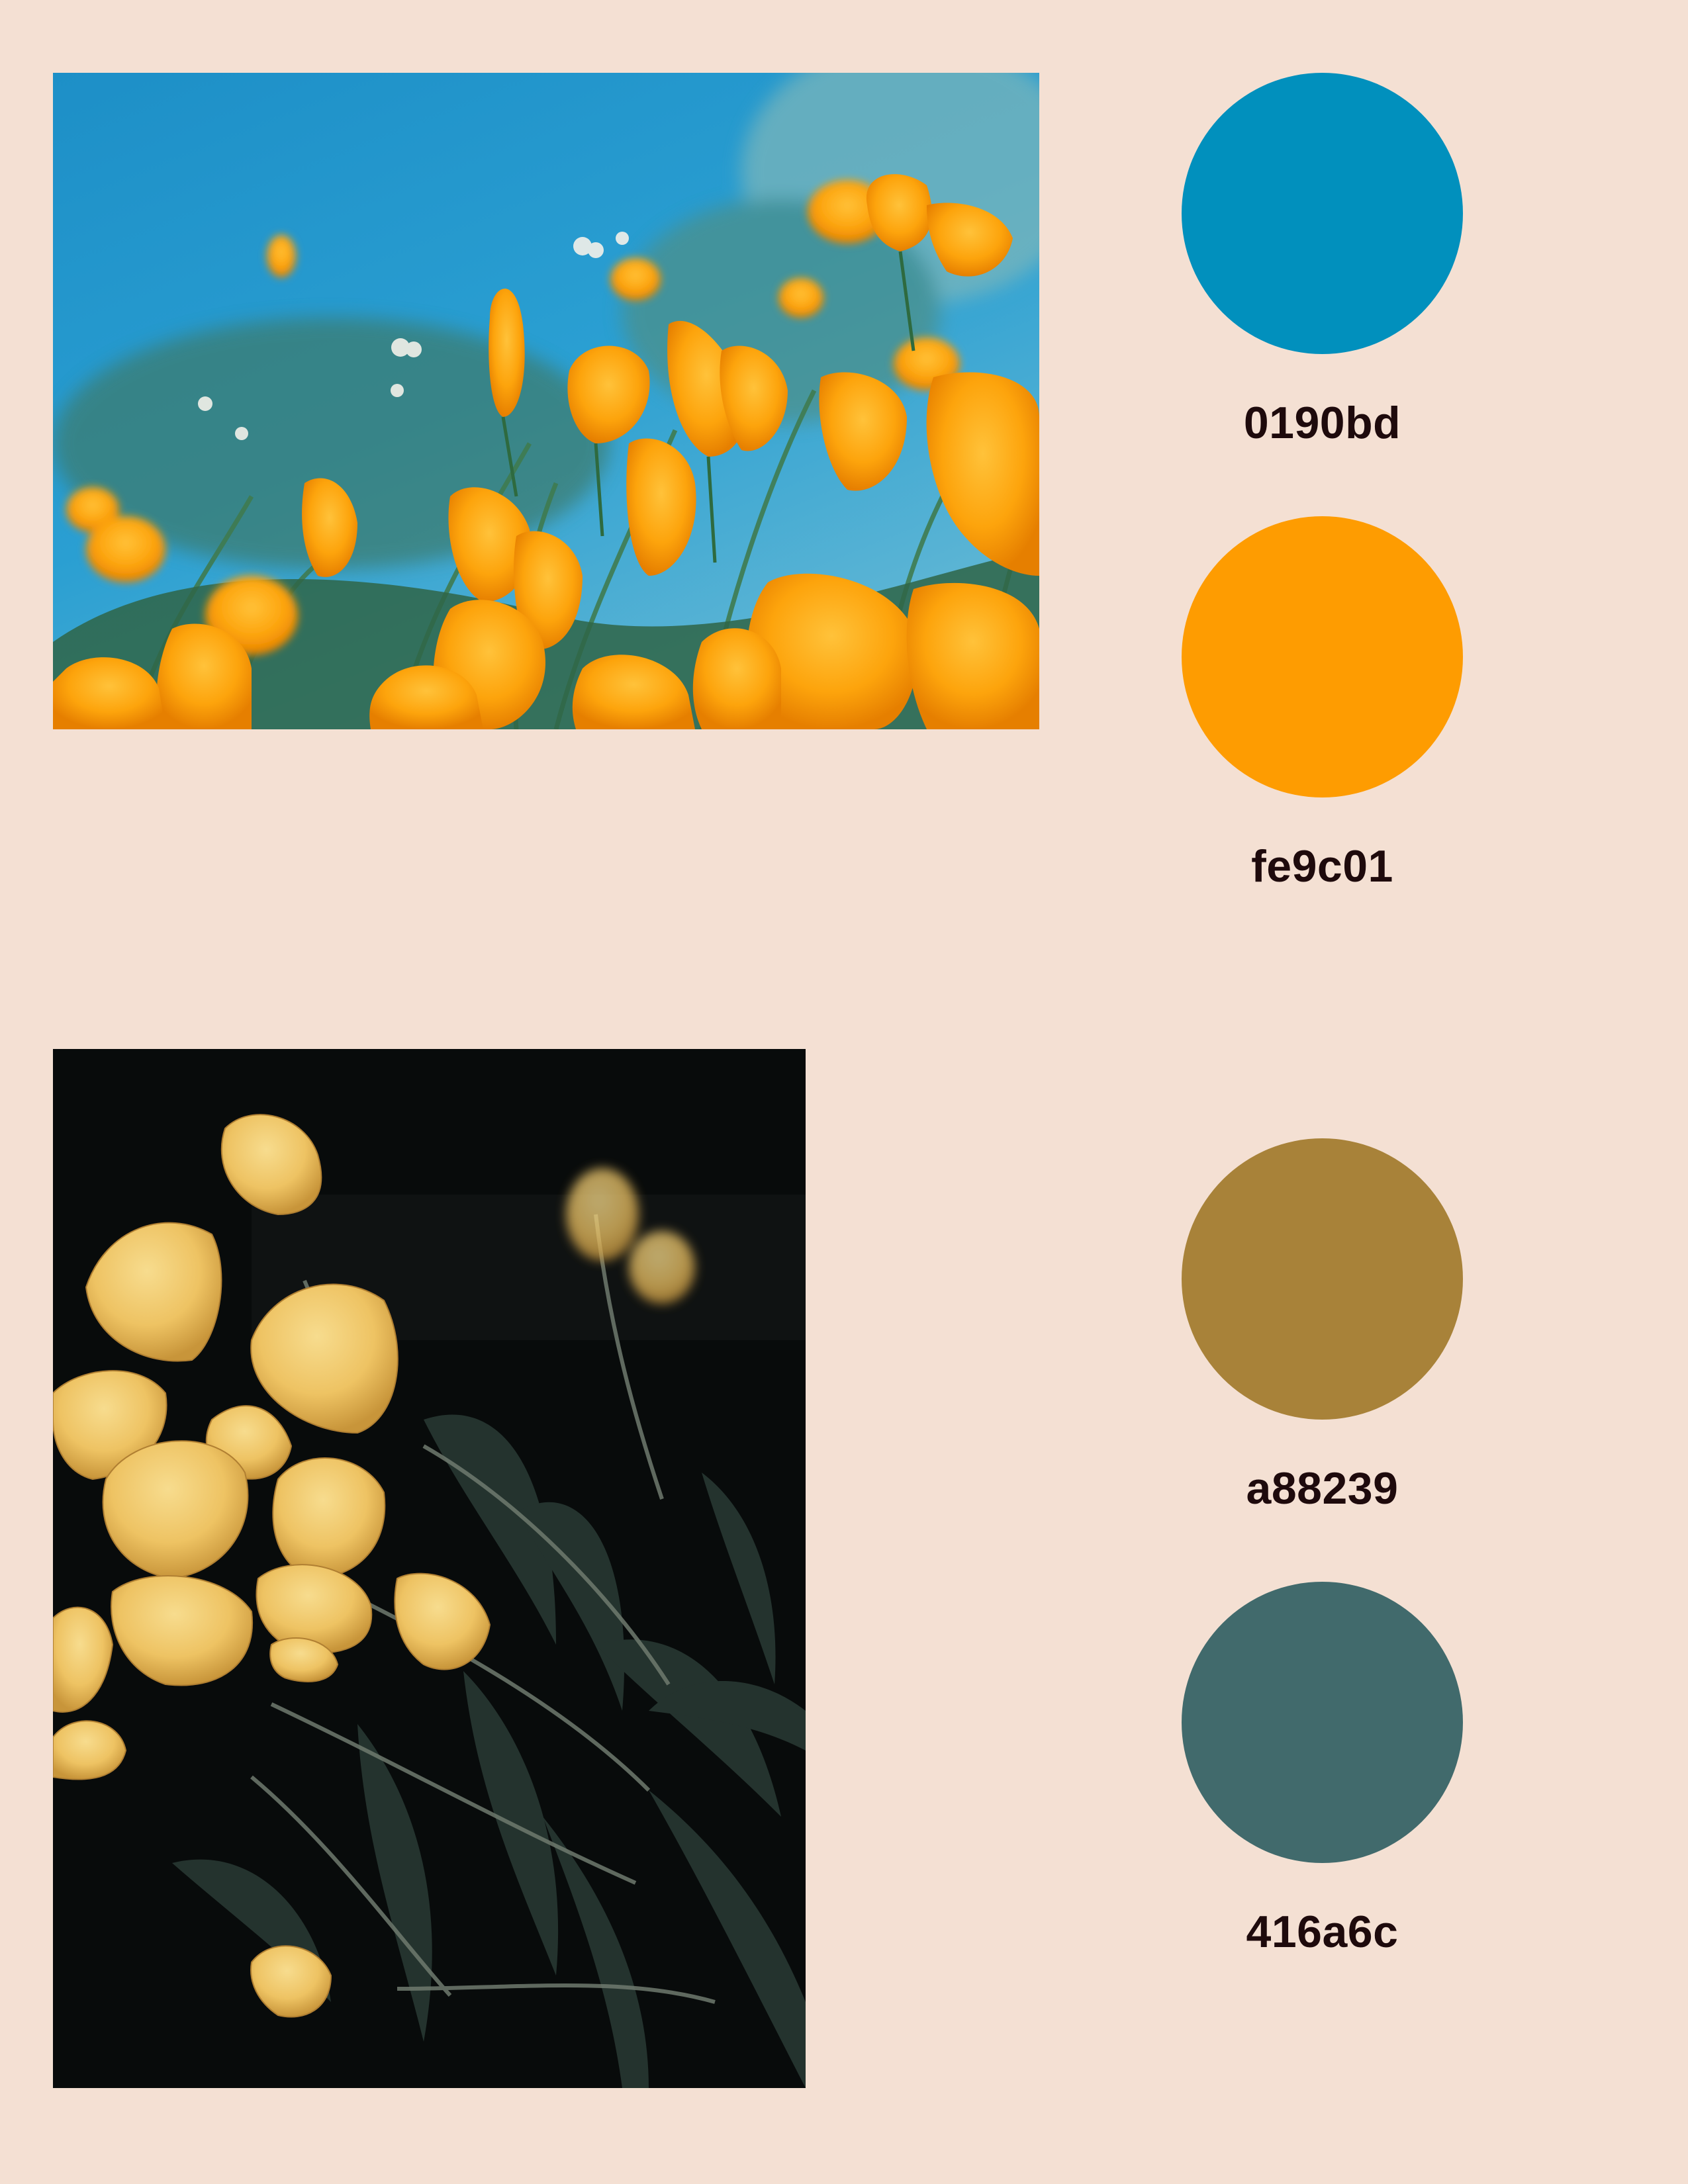 This screenshot has width=1688, height=2184. I want to click on hex-code-label: 0190bd, so click(1322, 423).